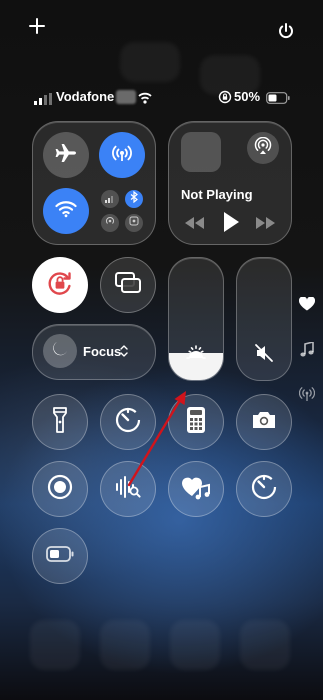 The height and width of the screenshot is (700, 323). What do you see at coordinates (156, 439) in the screenshot?
I see `annotation-arrow` at bounding box center [156, 439].